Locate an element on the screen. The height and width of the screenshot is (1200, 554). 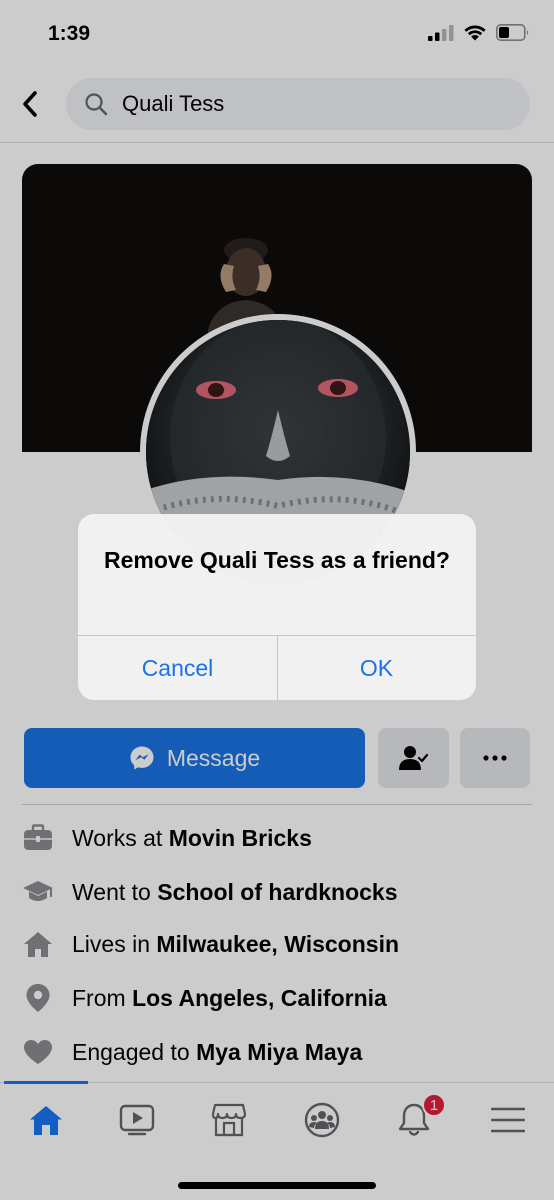
ok-button: OK is located at coordinates (376, 668).